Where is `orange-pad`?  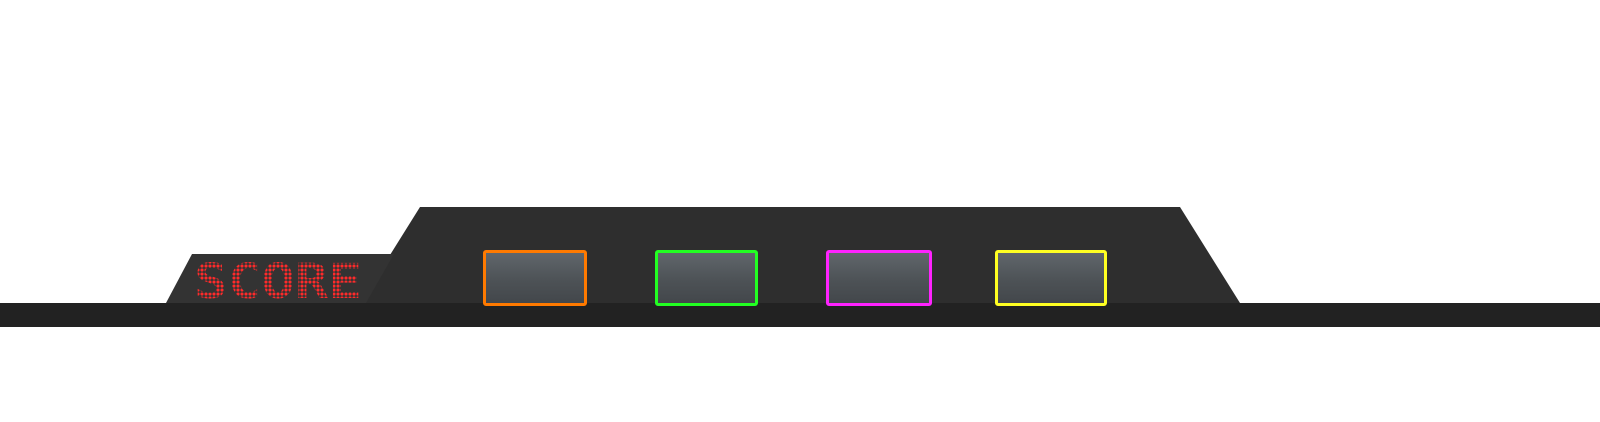 orange-pad is located at coordinates (535, 278).